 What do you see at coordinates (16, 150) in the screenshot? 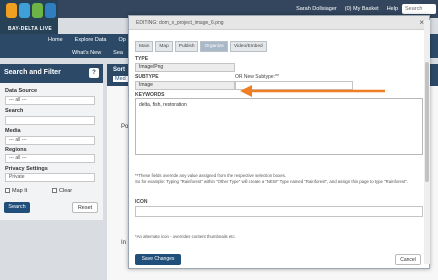
I see `regions-label: Regions` at bounding box center [16, 150].